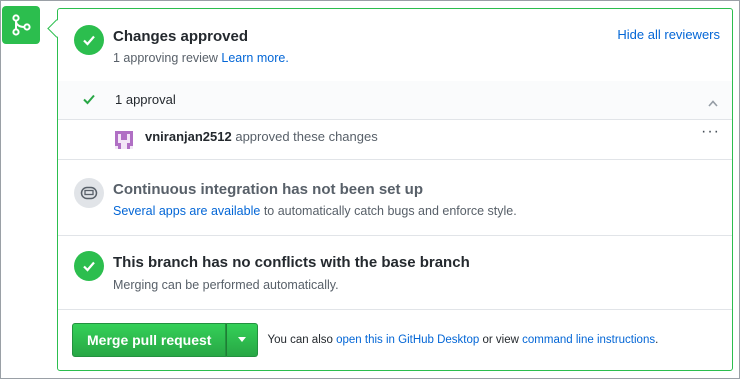  I want to click on apps-available-link: Several apps are available, so click(186, 211).